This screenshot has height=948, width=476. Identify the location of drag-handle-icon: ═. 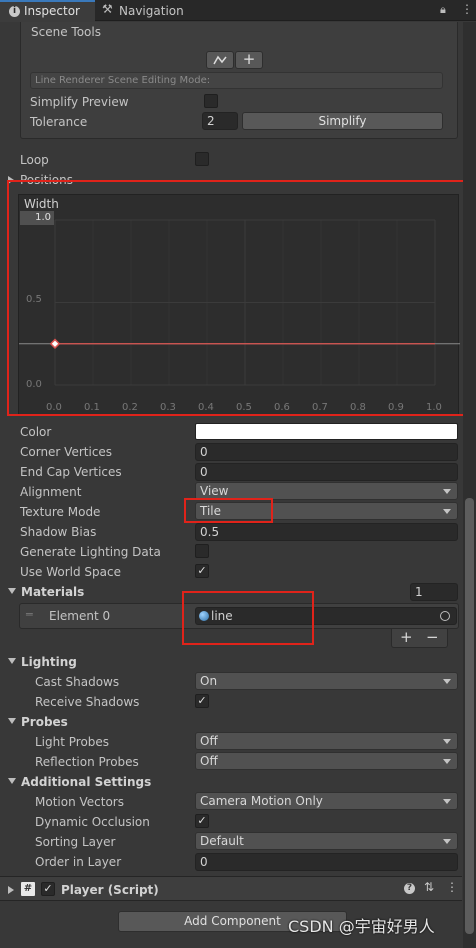
(29, 614).